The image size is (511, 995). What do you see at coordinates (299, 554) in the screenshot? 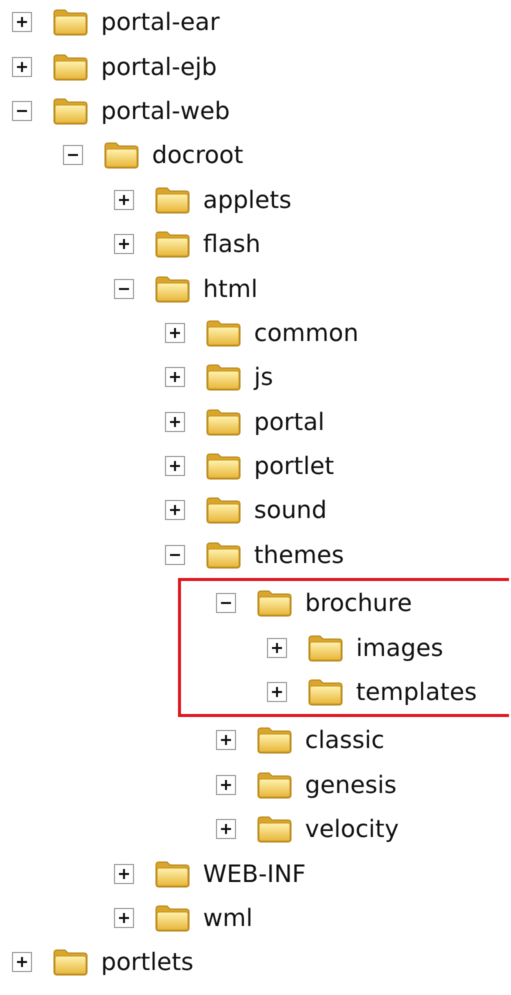
I see `folder-label: themes` at bounding box center [299, 554].